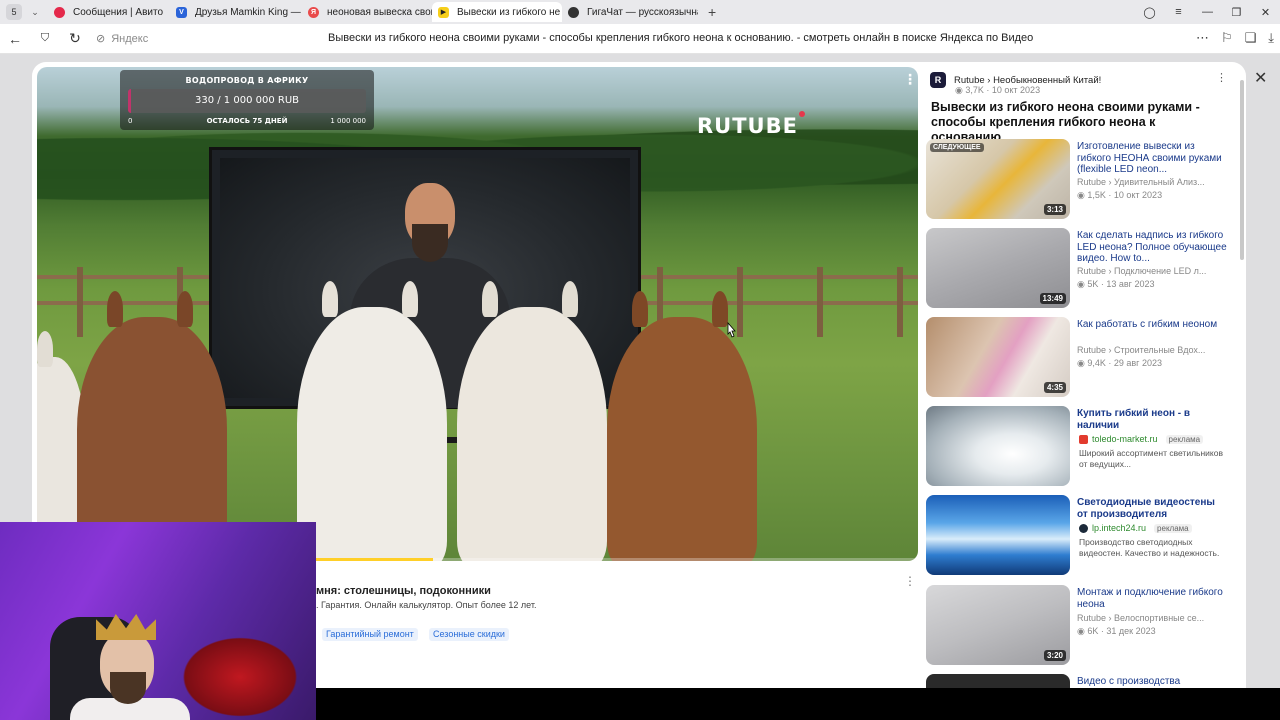 The height and width of the screenshot is (720, 1280). Describe the element at coordinates (1125, 195) in the screenshot. I see `card-meta-text: 1,5K · 10 окт 2023` at that location.